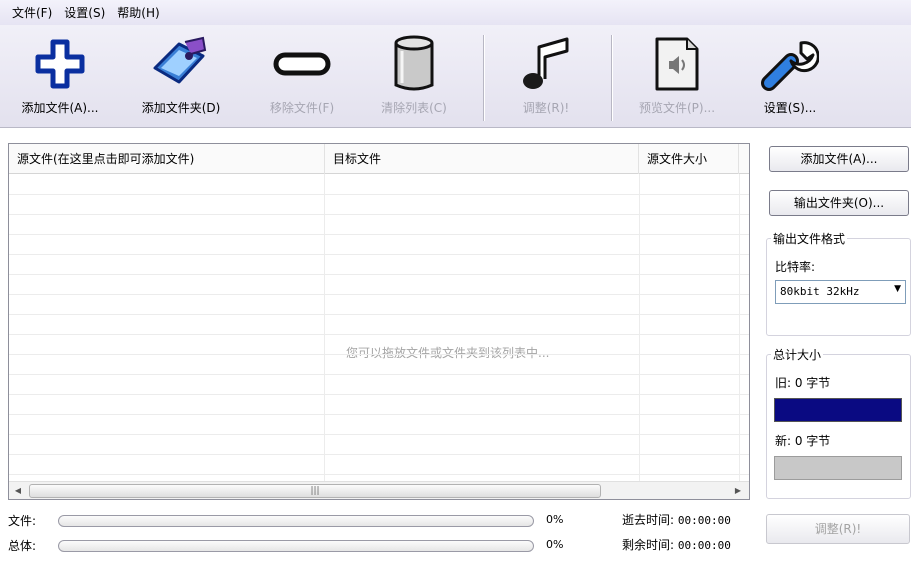  Describe the element at coordinates (296, 521) in the screenshot. I see `file-progress-bar` at that location.